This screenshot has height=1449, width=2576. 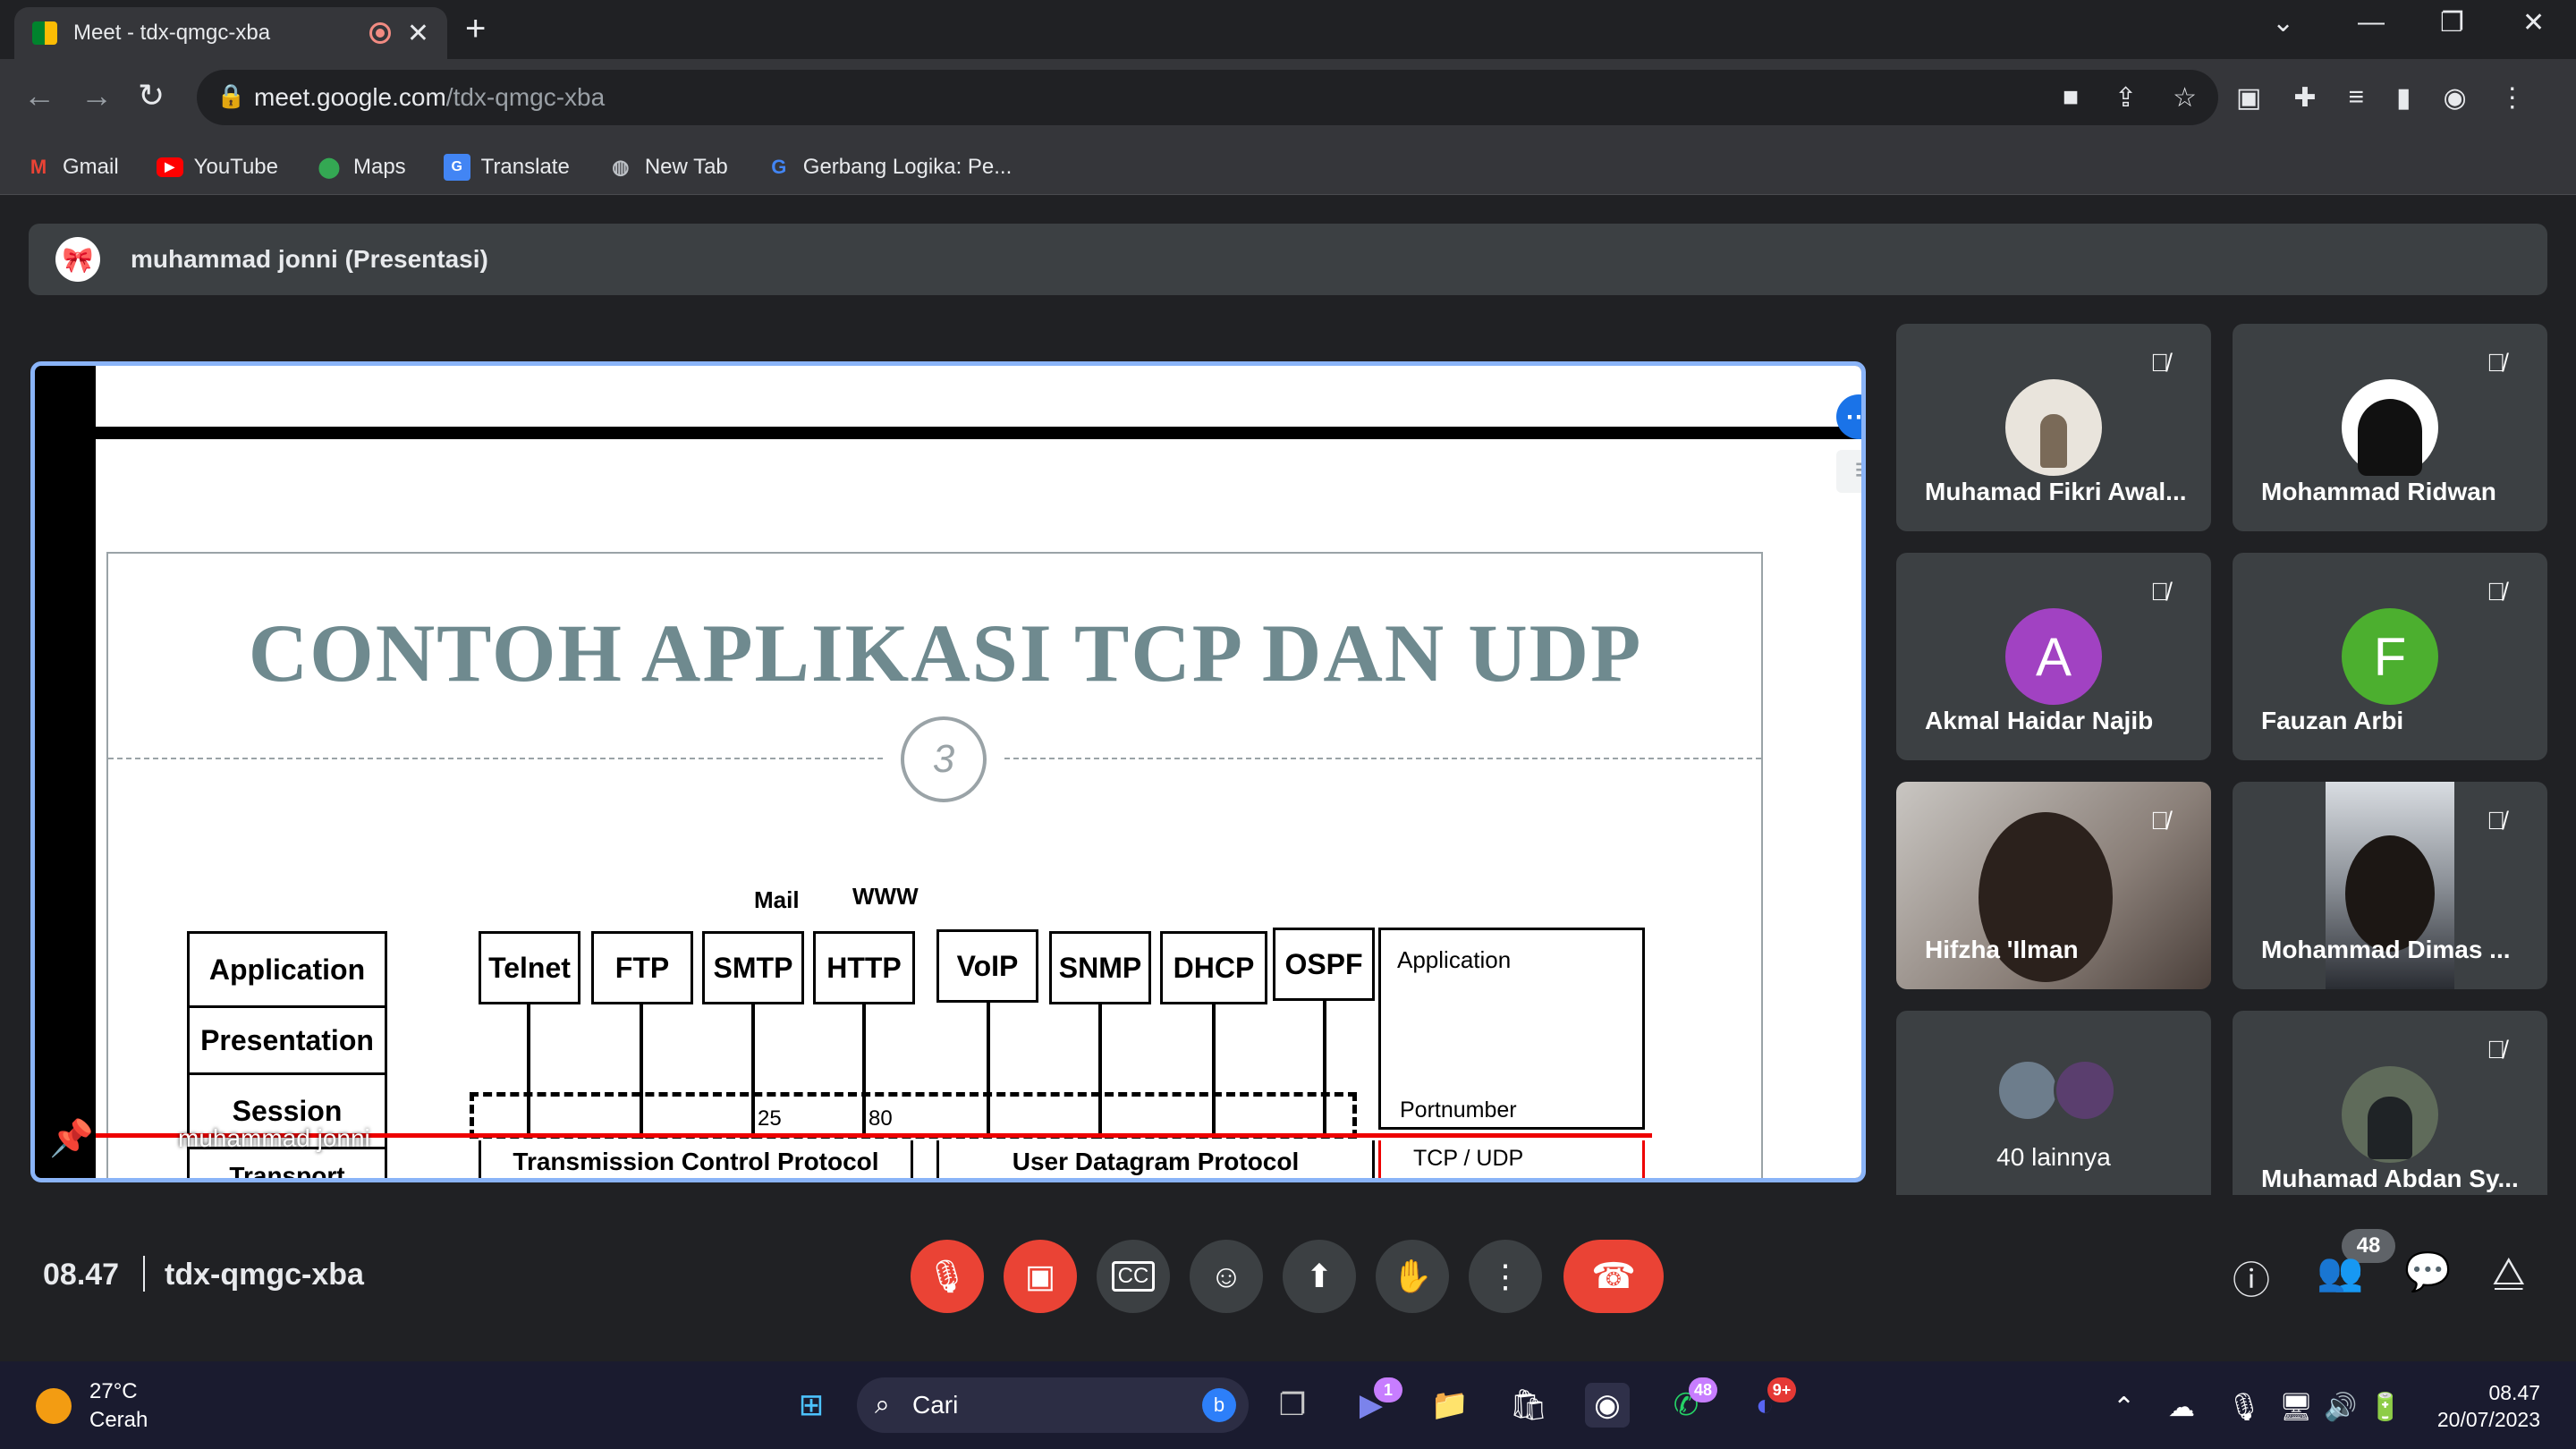 I want to click on taskbar-clock: 08.47 20/07/2023, so click(x=2488, y=1406).